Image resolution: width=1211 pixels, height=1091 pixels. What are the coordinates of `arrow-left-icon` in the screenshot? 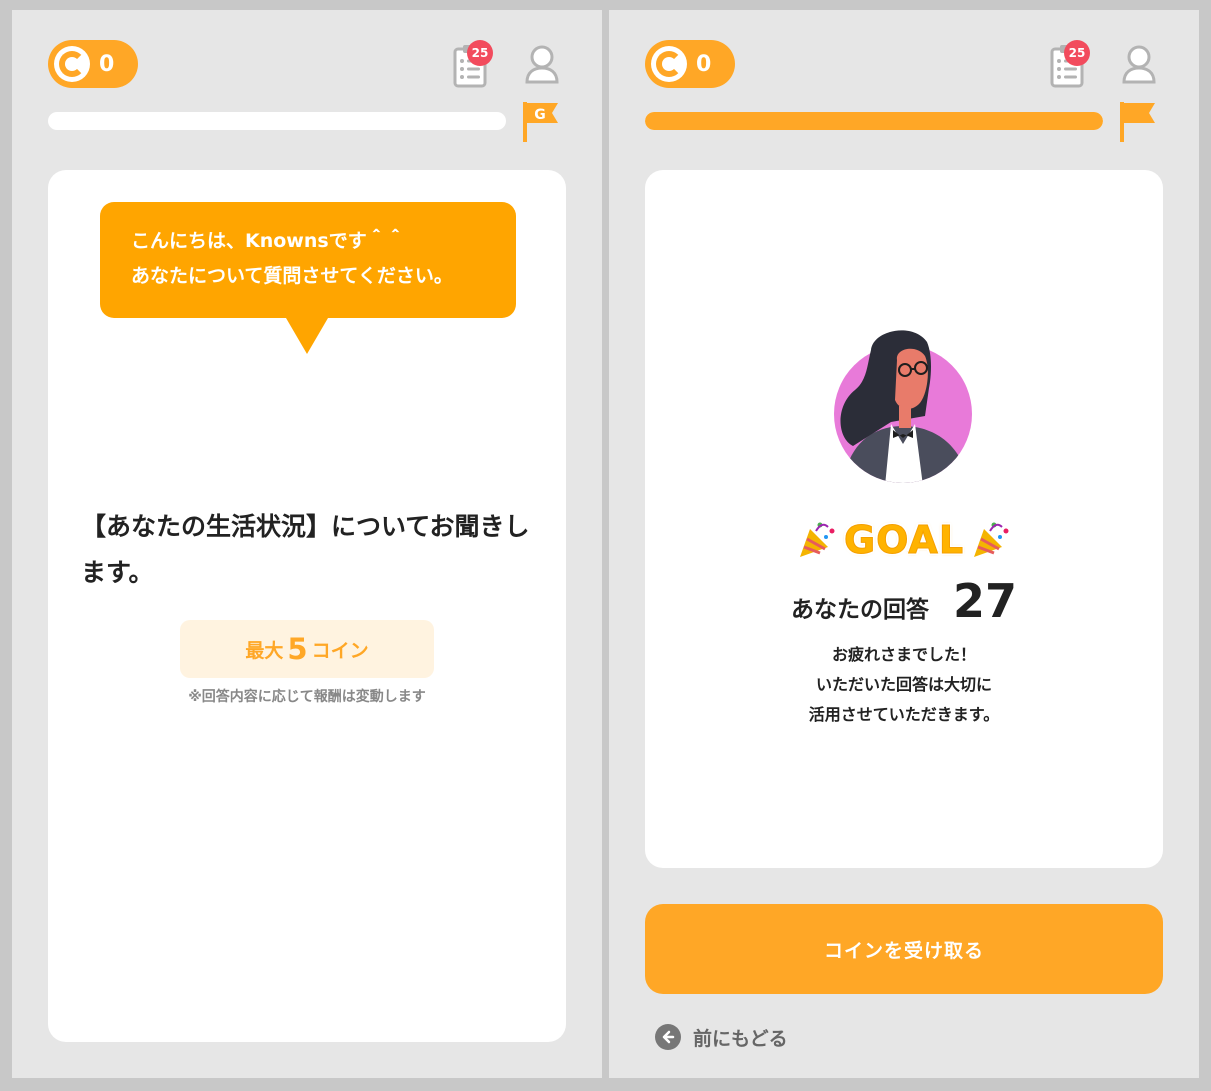 It's located at (668, 1037).